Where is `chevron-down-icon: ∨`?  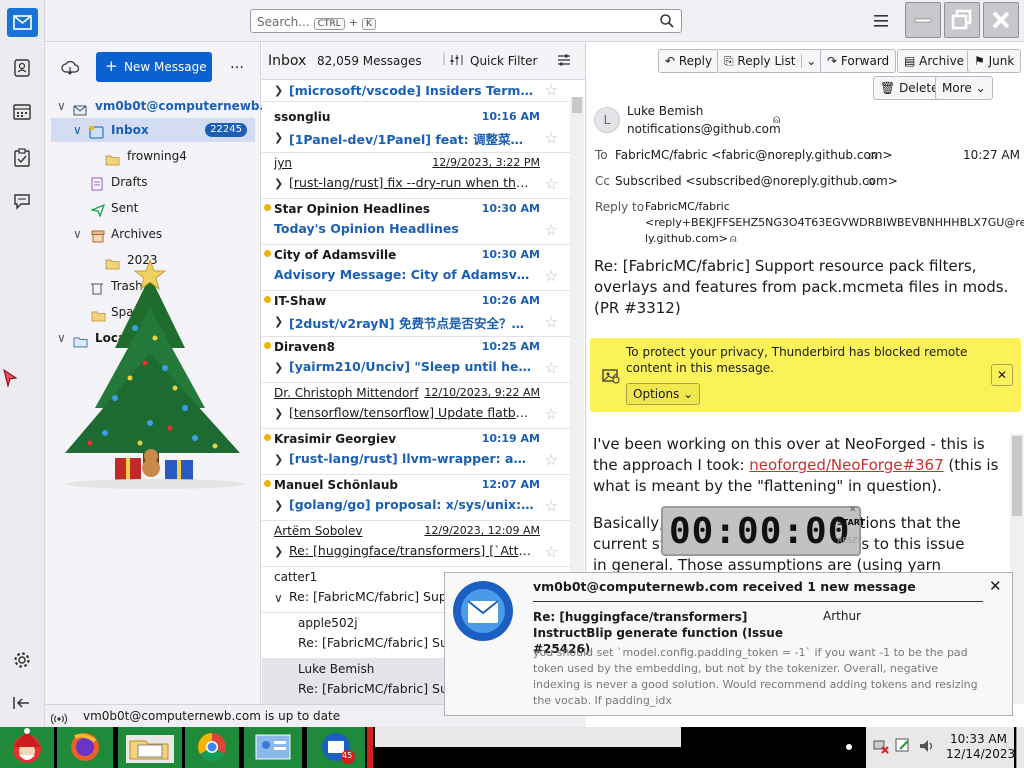
chevron-down-icon: ∨ is located at coordinates (278, 598).